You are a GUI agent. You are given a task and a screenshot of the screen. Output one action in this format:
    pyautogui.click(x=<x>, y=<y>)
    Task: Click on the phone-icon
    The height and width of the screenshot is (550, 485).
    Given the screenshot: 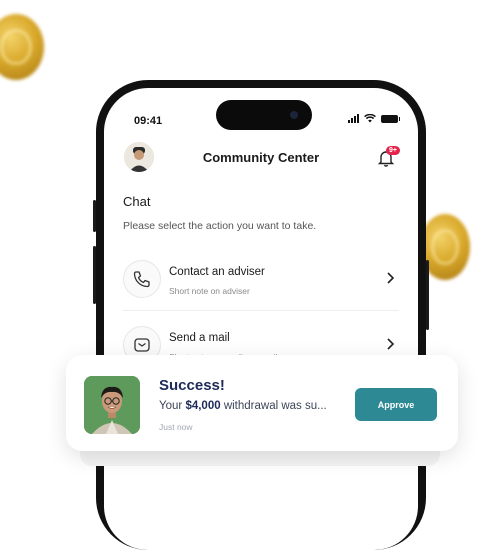 What is the action you would take?
    pyautogui.click(x=142, y=279)
    